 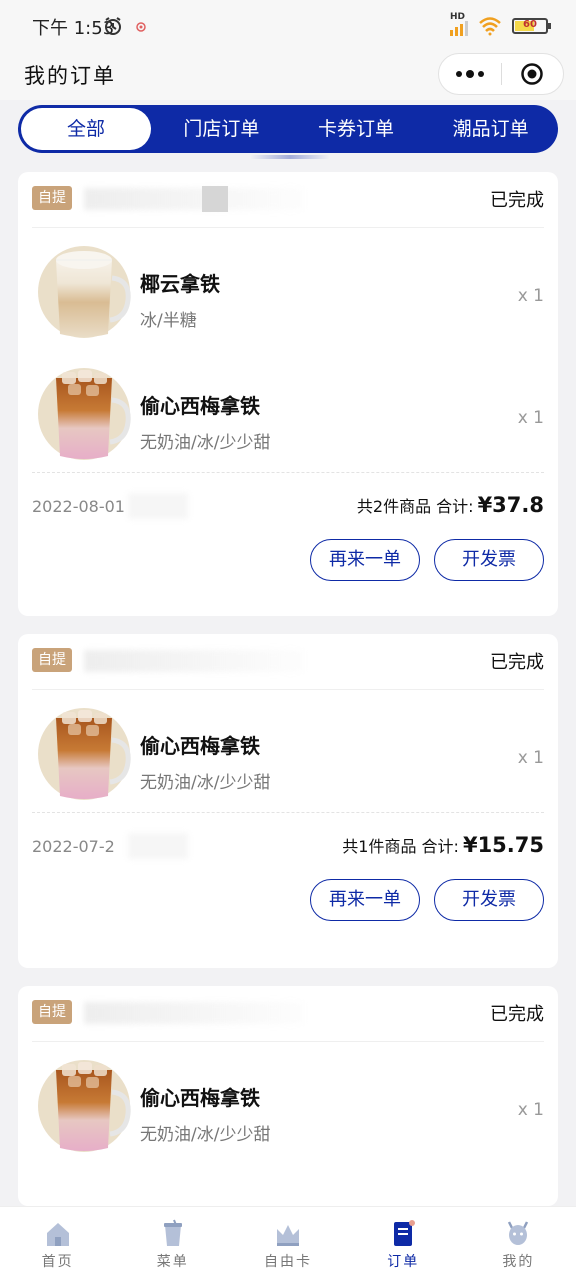 I want to click on deer-icon, so click(x=518, y=1233).